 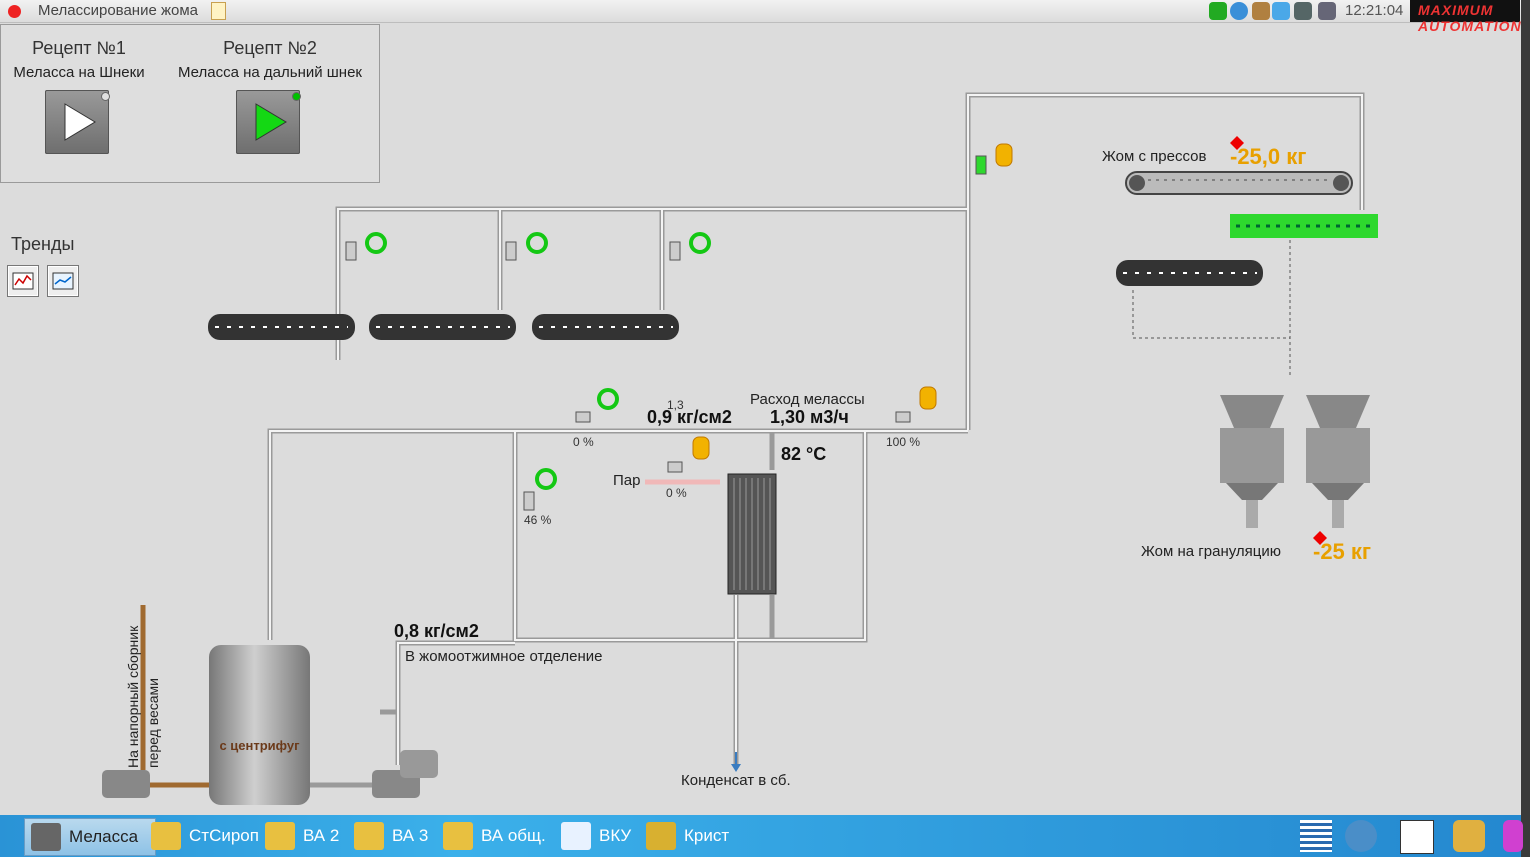 I want to click on pressure-outlet: 0,8 кг/см2, so click(x=436, y=631).